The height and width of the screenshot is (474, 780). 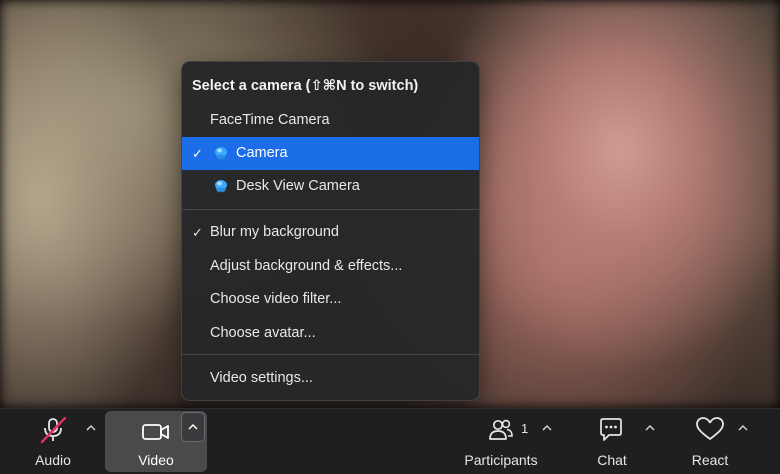 I want to click on microphone-muted-icon, so click(x=53, y=430).